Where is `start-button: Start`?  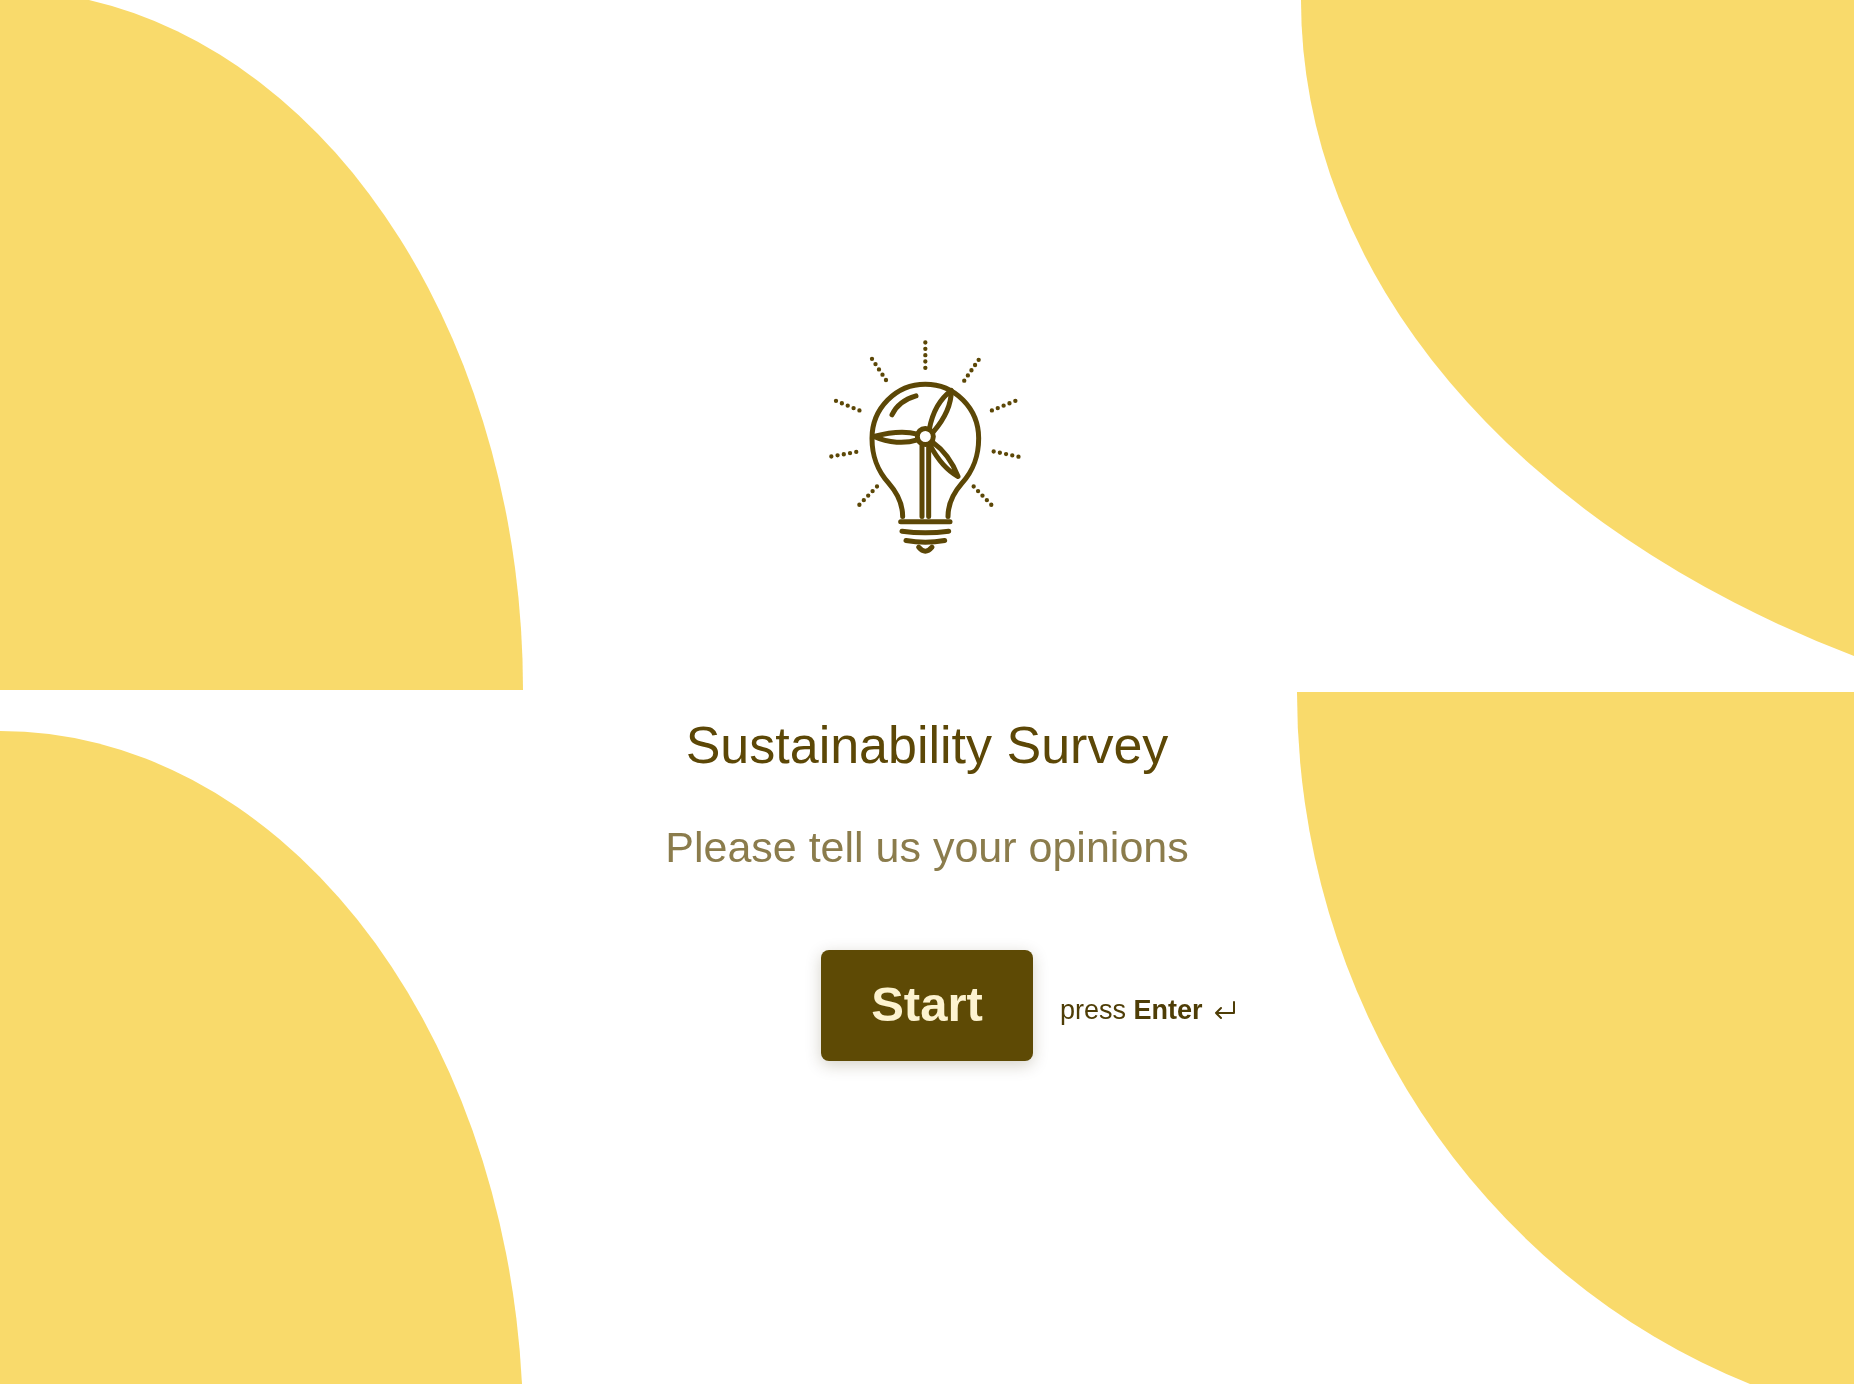
start-button: Start is located at coordinates (927, 1005).